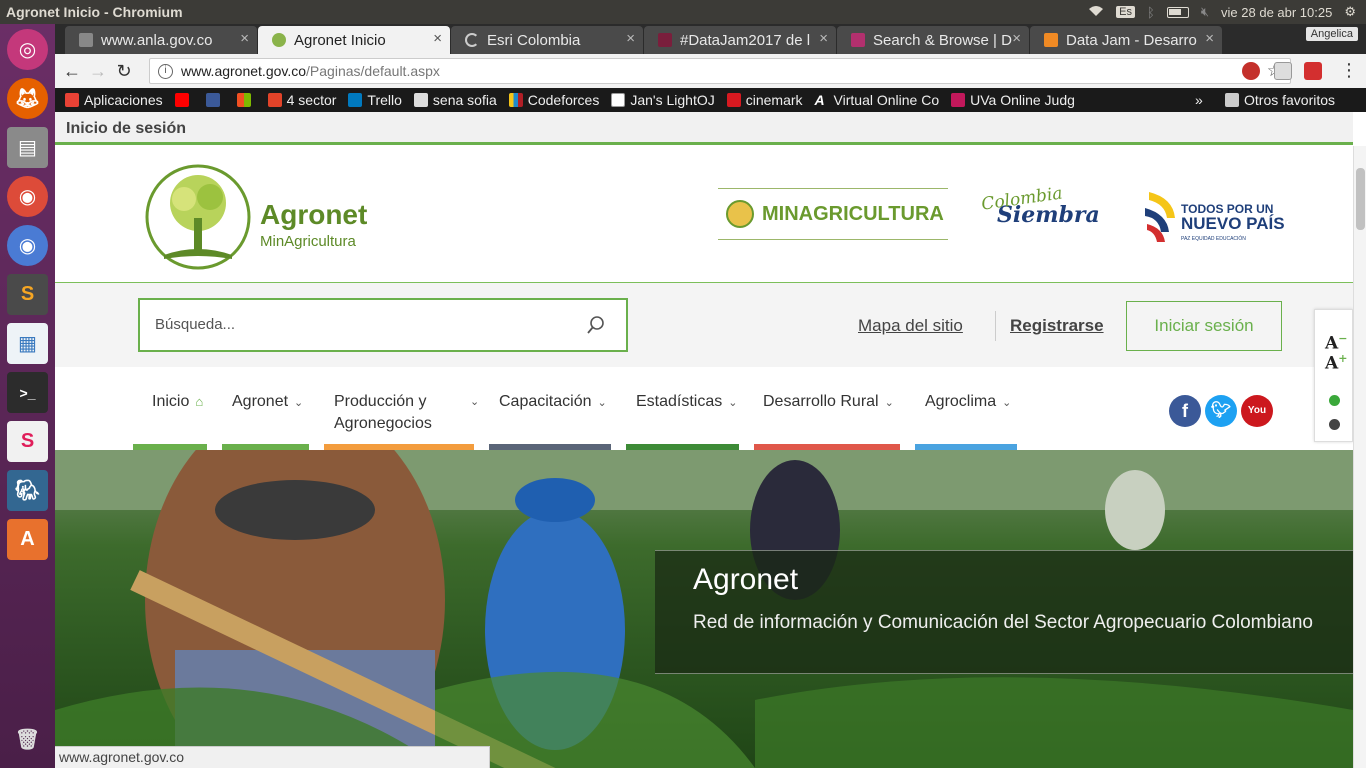  Describe the element at coordinates (27, 196) in the screenshot. I see `chrome-icon: ◉` at that location.